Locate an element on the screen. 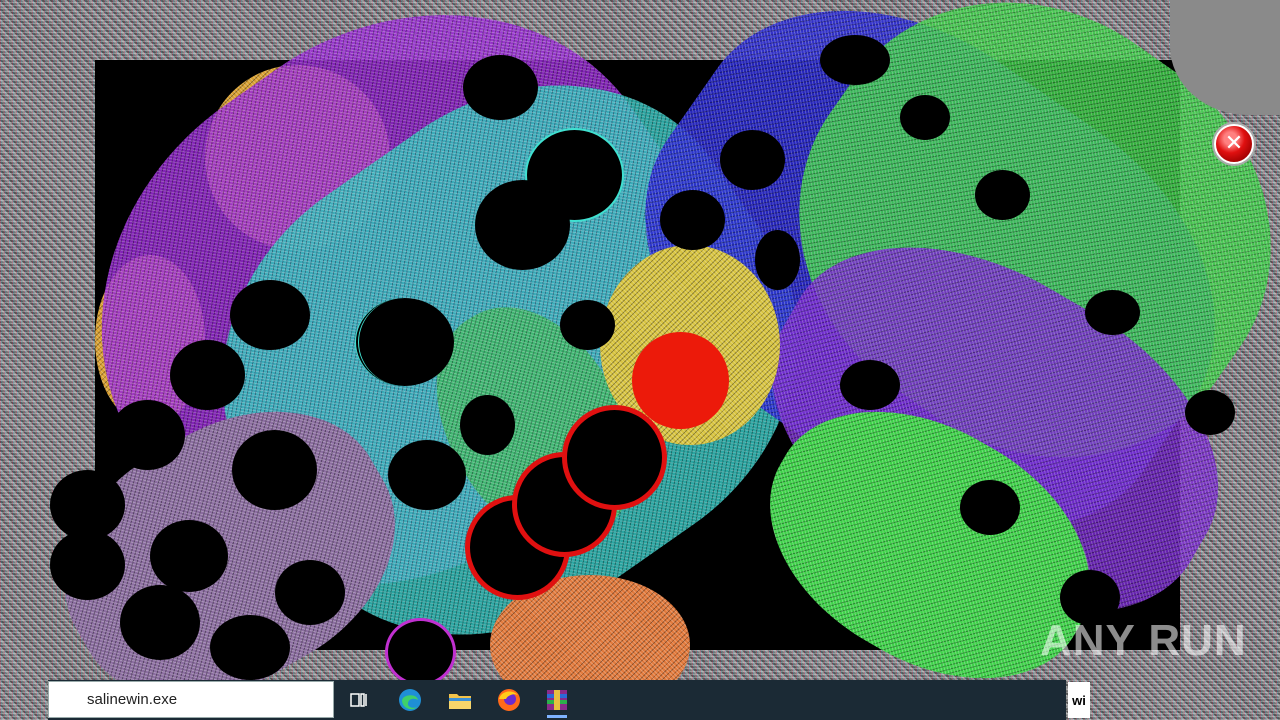 The height and width of the screenshot is (720, 1280). edge-icon is located at coordinates (410, 700).